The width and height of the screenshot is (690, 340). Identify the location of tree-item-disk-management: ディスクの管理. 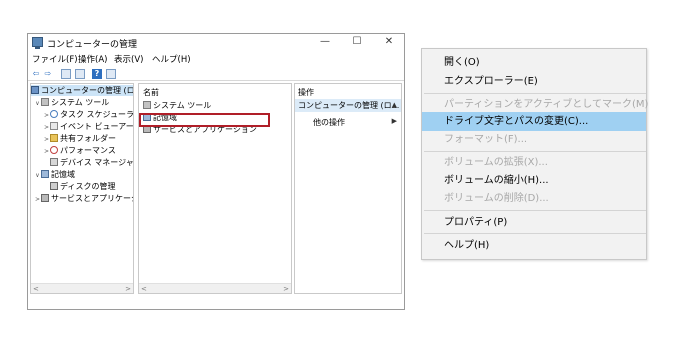
(79, 186).